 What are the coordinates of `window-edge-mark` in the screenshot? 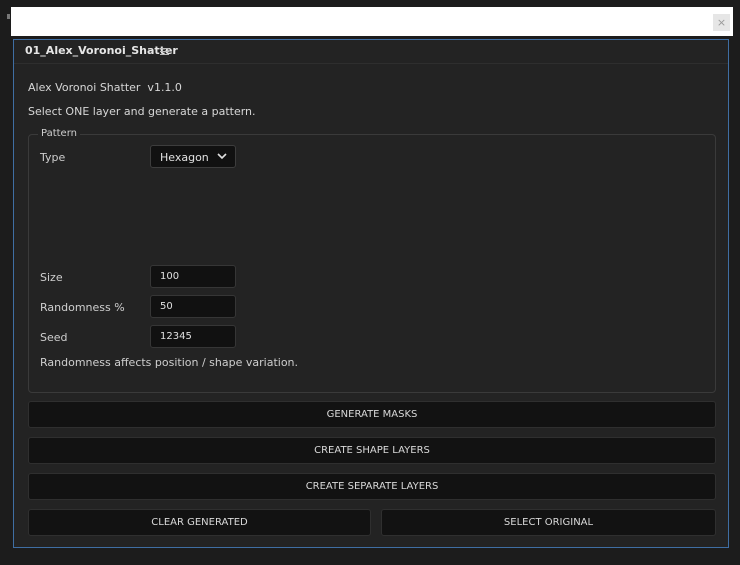 It's located at (8, 16).